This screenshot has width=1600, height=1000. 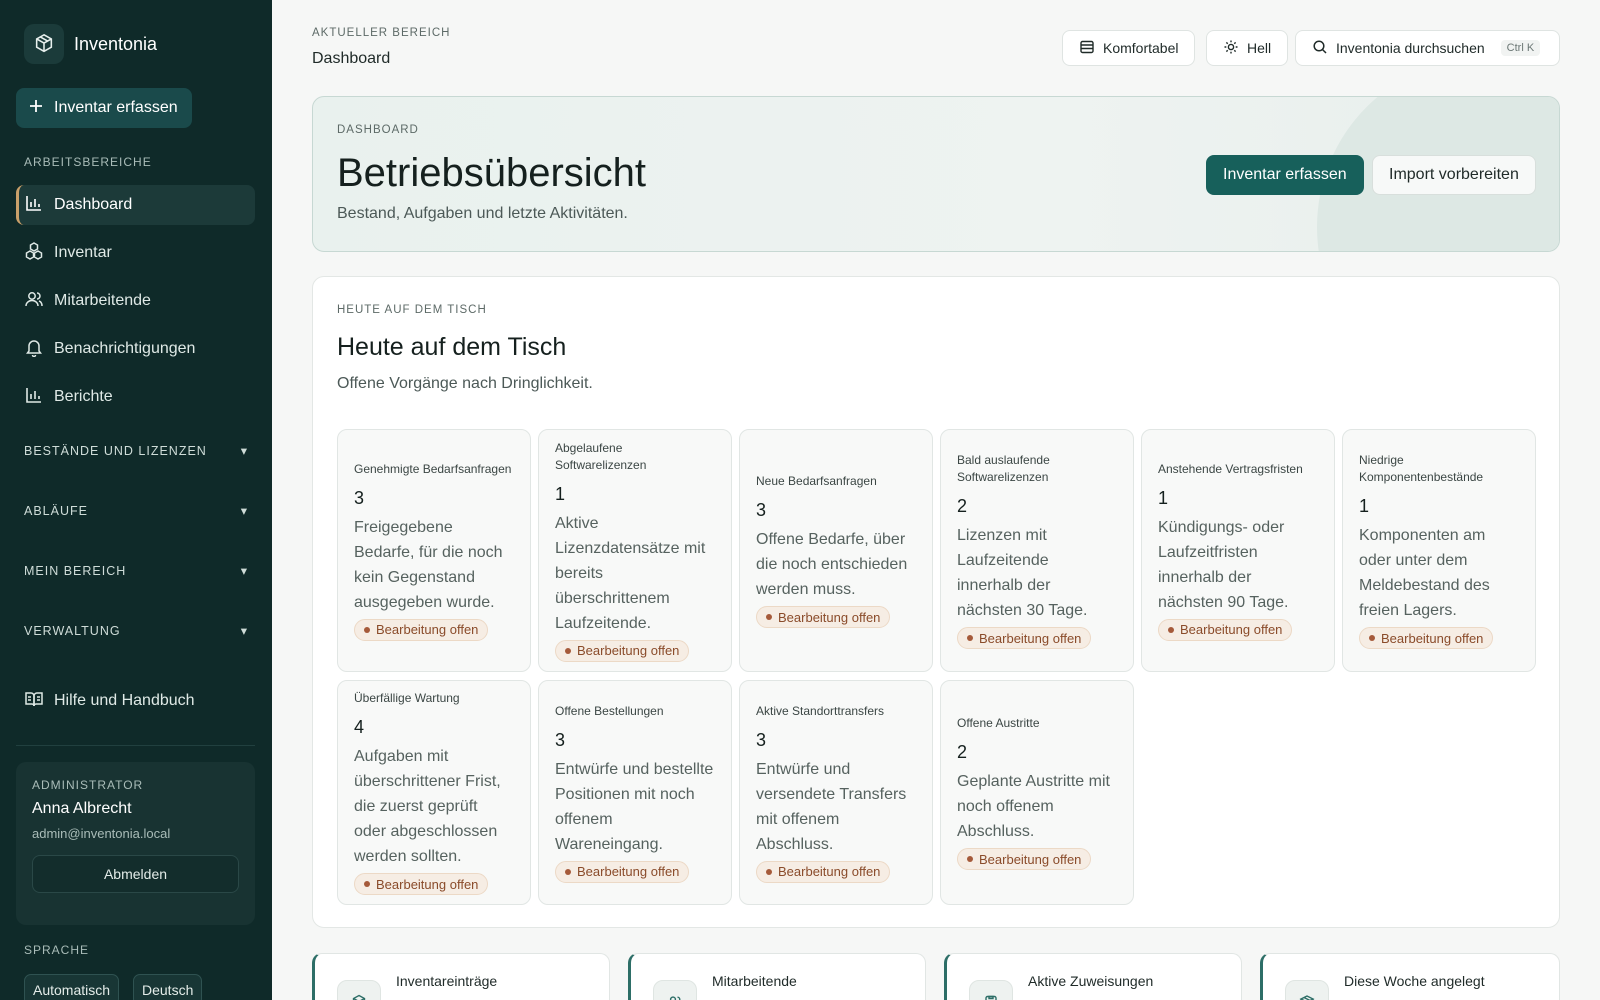 I want to click on stat-label: Inventareinträge, so click(x=447, y=981).